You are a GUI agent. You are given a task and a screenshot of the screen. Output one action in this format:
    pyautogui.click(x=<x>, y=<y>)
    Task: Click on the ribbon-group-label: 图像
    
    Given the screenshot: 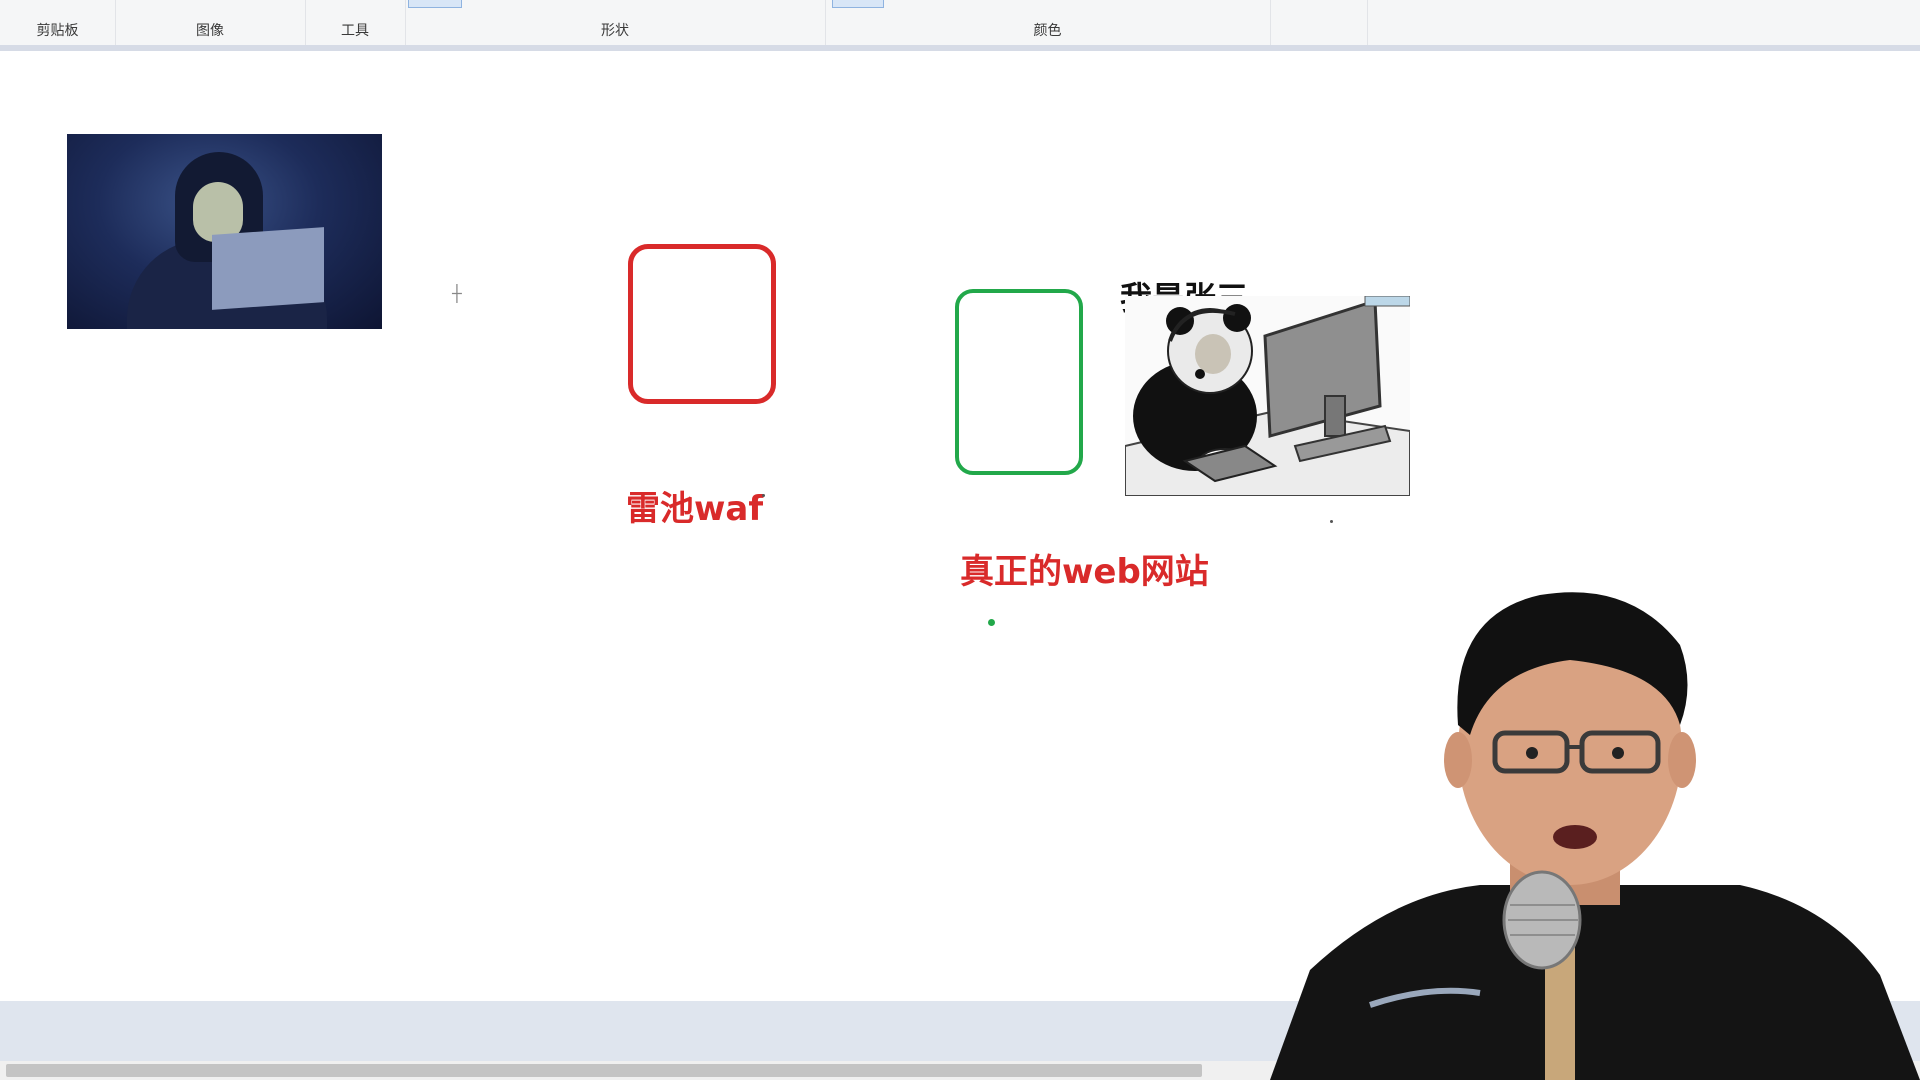 What is the action you would take?
    pyautogui.click(x=210, y=31)
    